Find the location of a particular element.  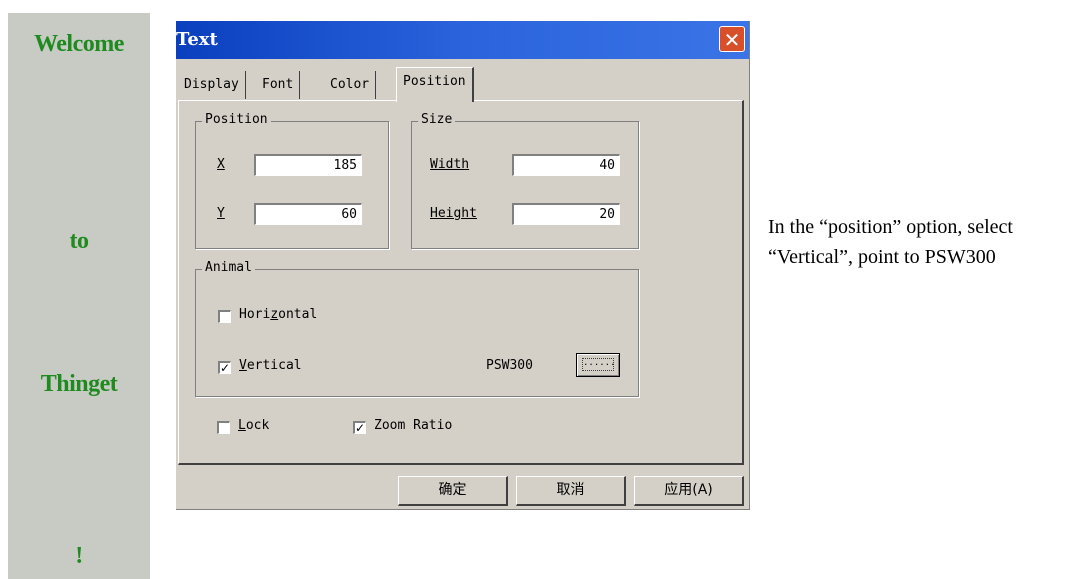

width-input: 40 is located at coordinates (566, 165).